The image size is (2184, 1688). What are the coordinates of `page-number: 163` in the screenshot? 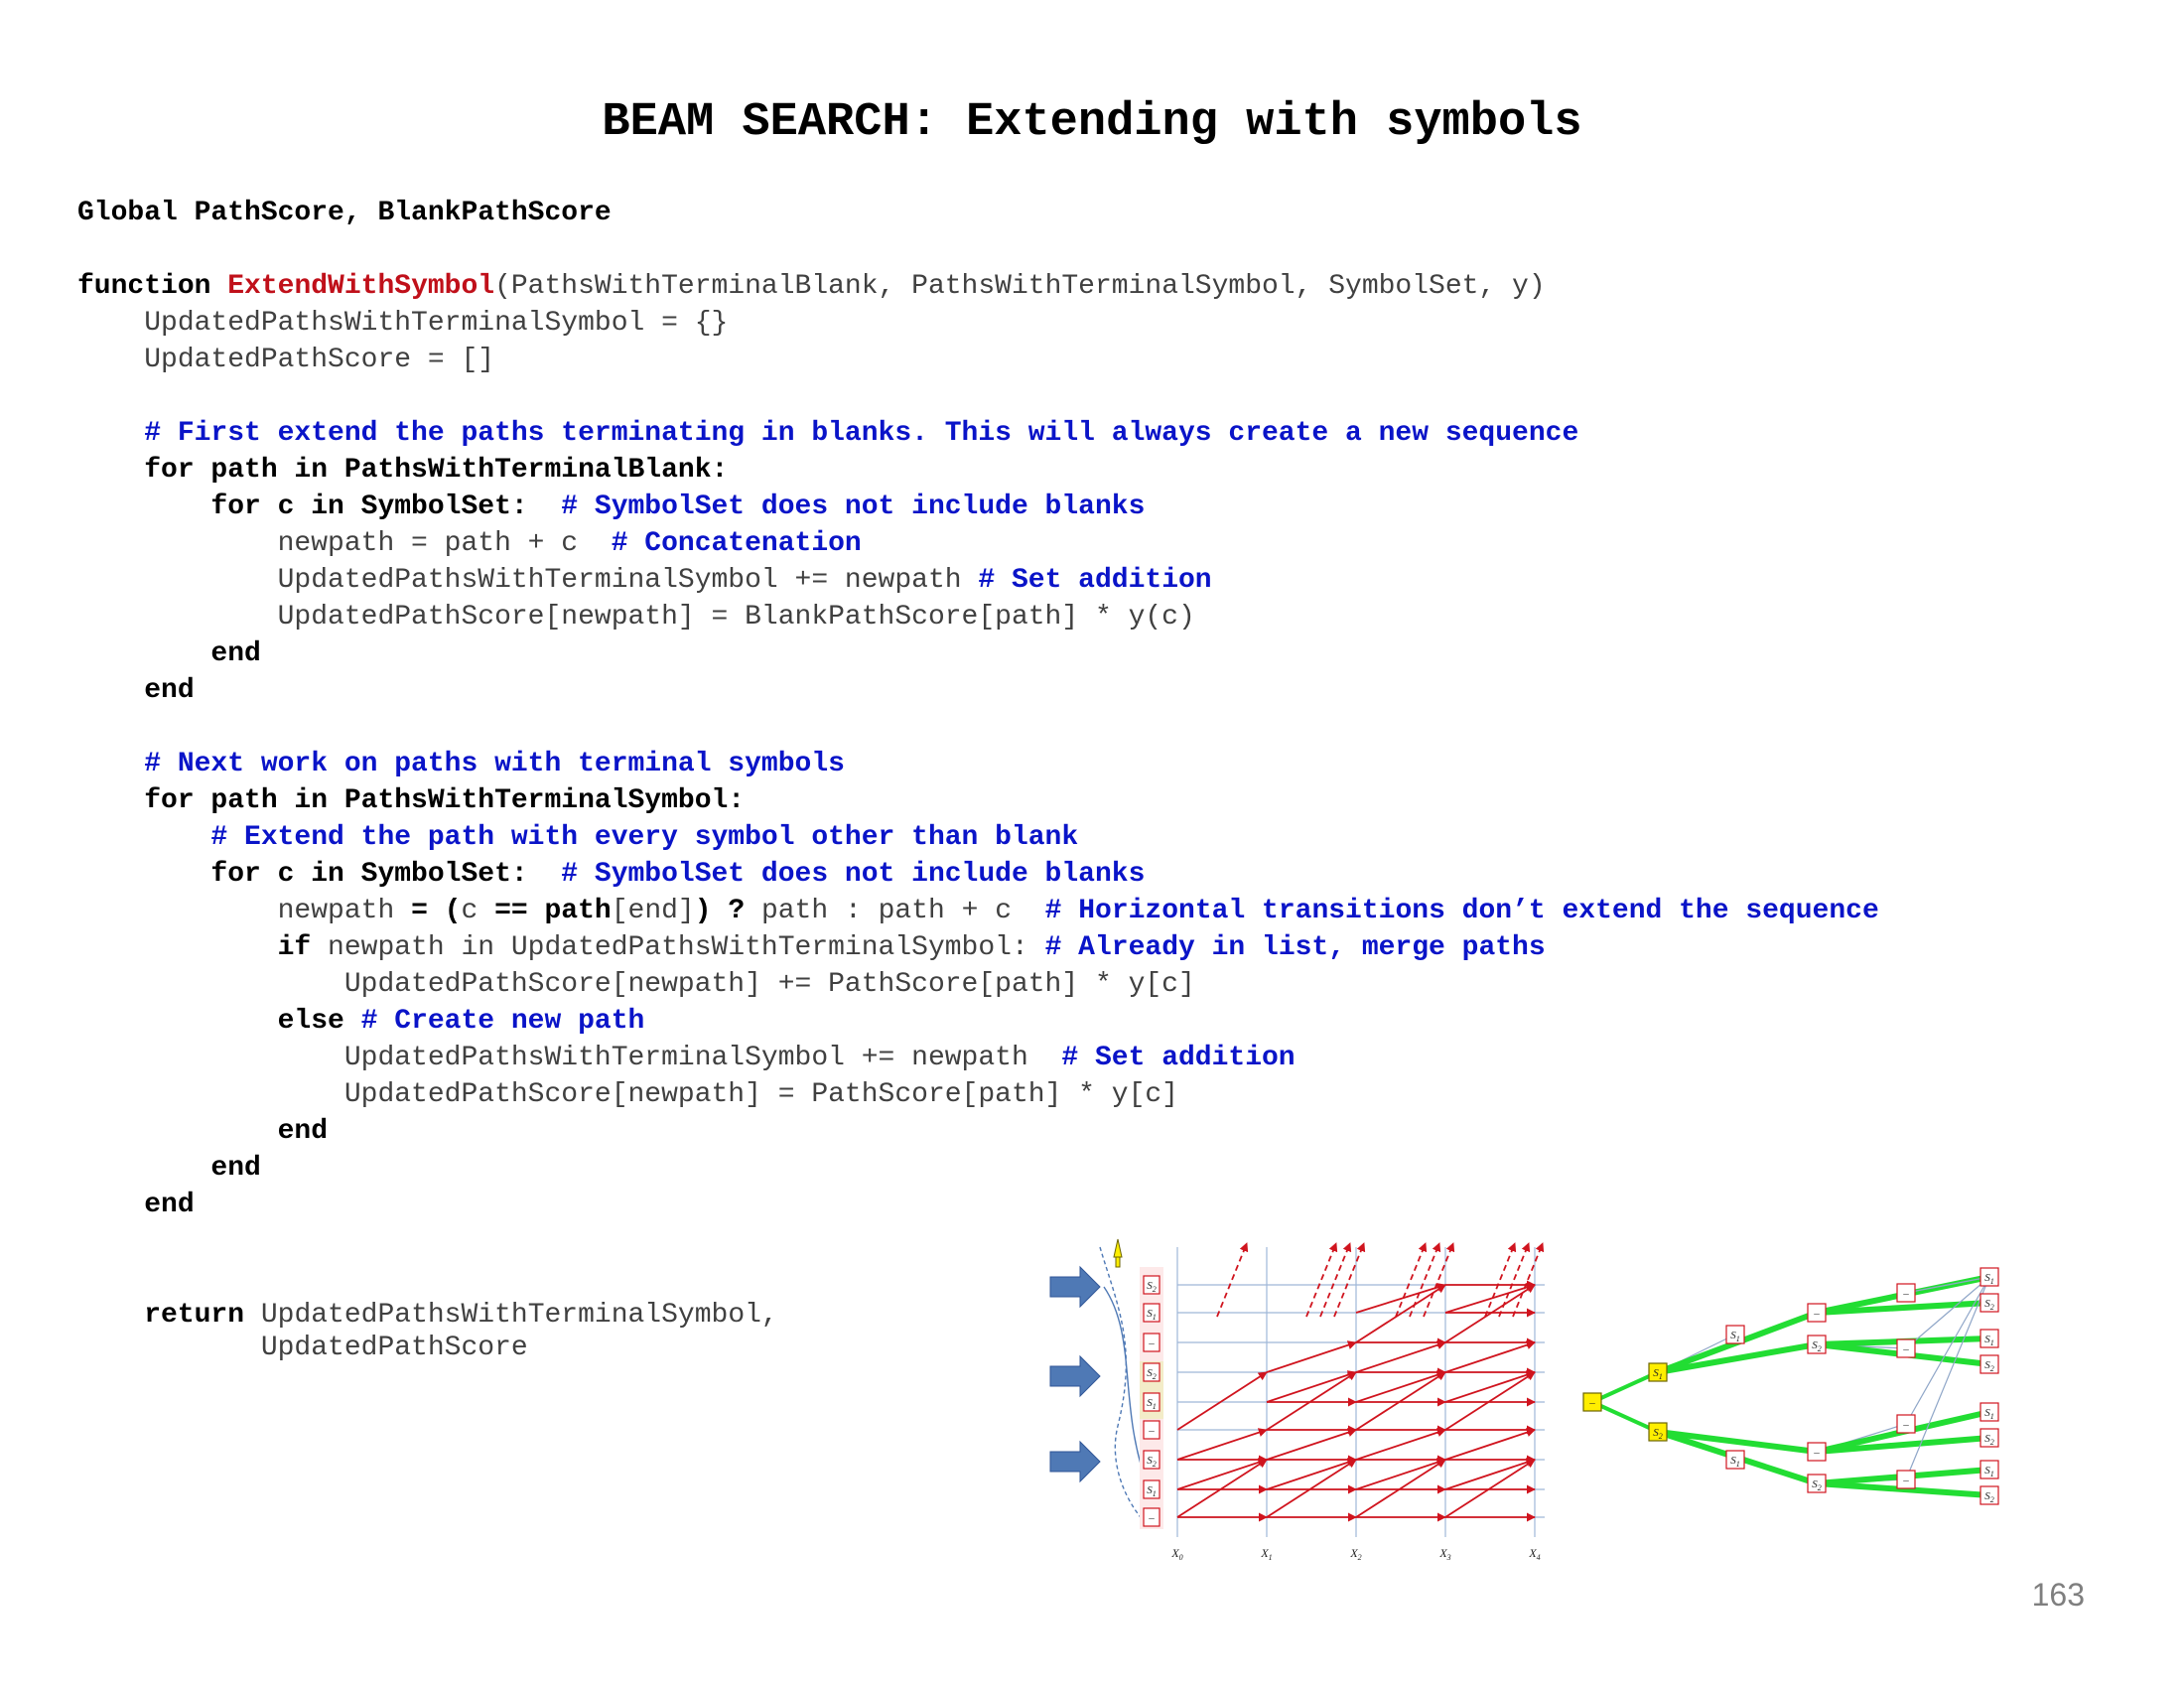 It's located at (2058, 1595).